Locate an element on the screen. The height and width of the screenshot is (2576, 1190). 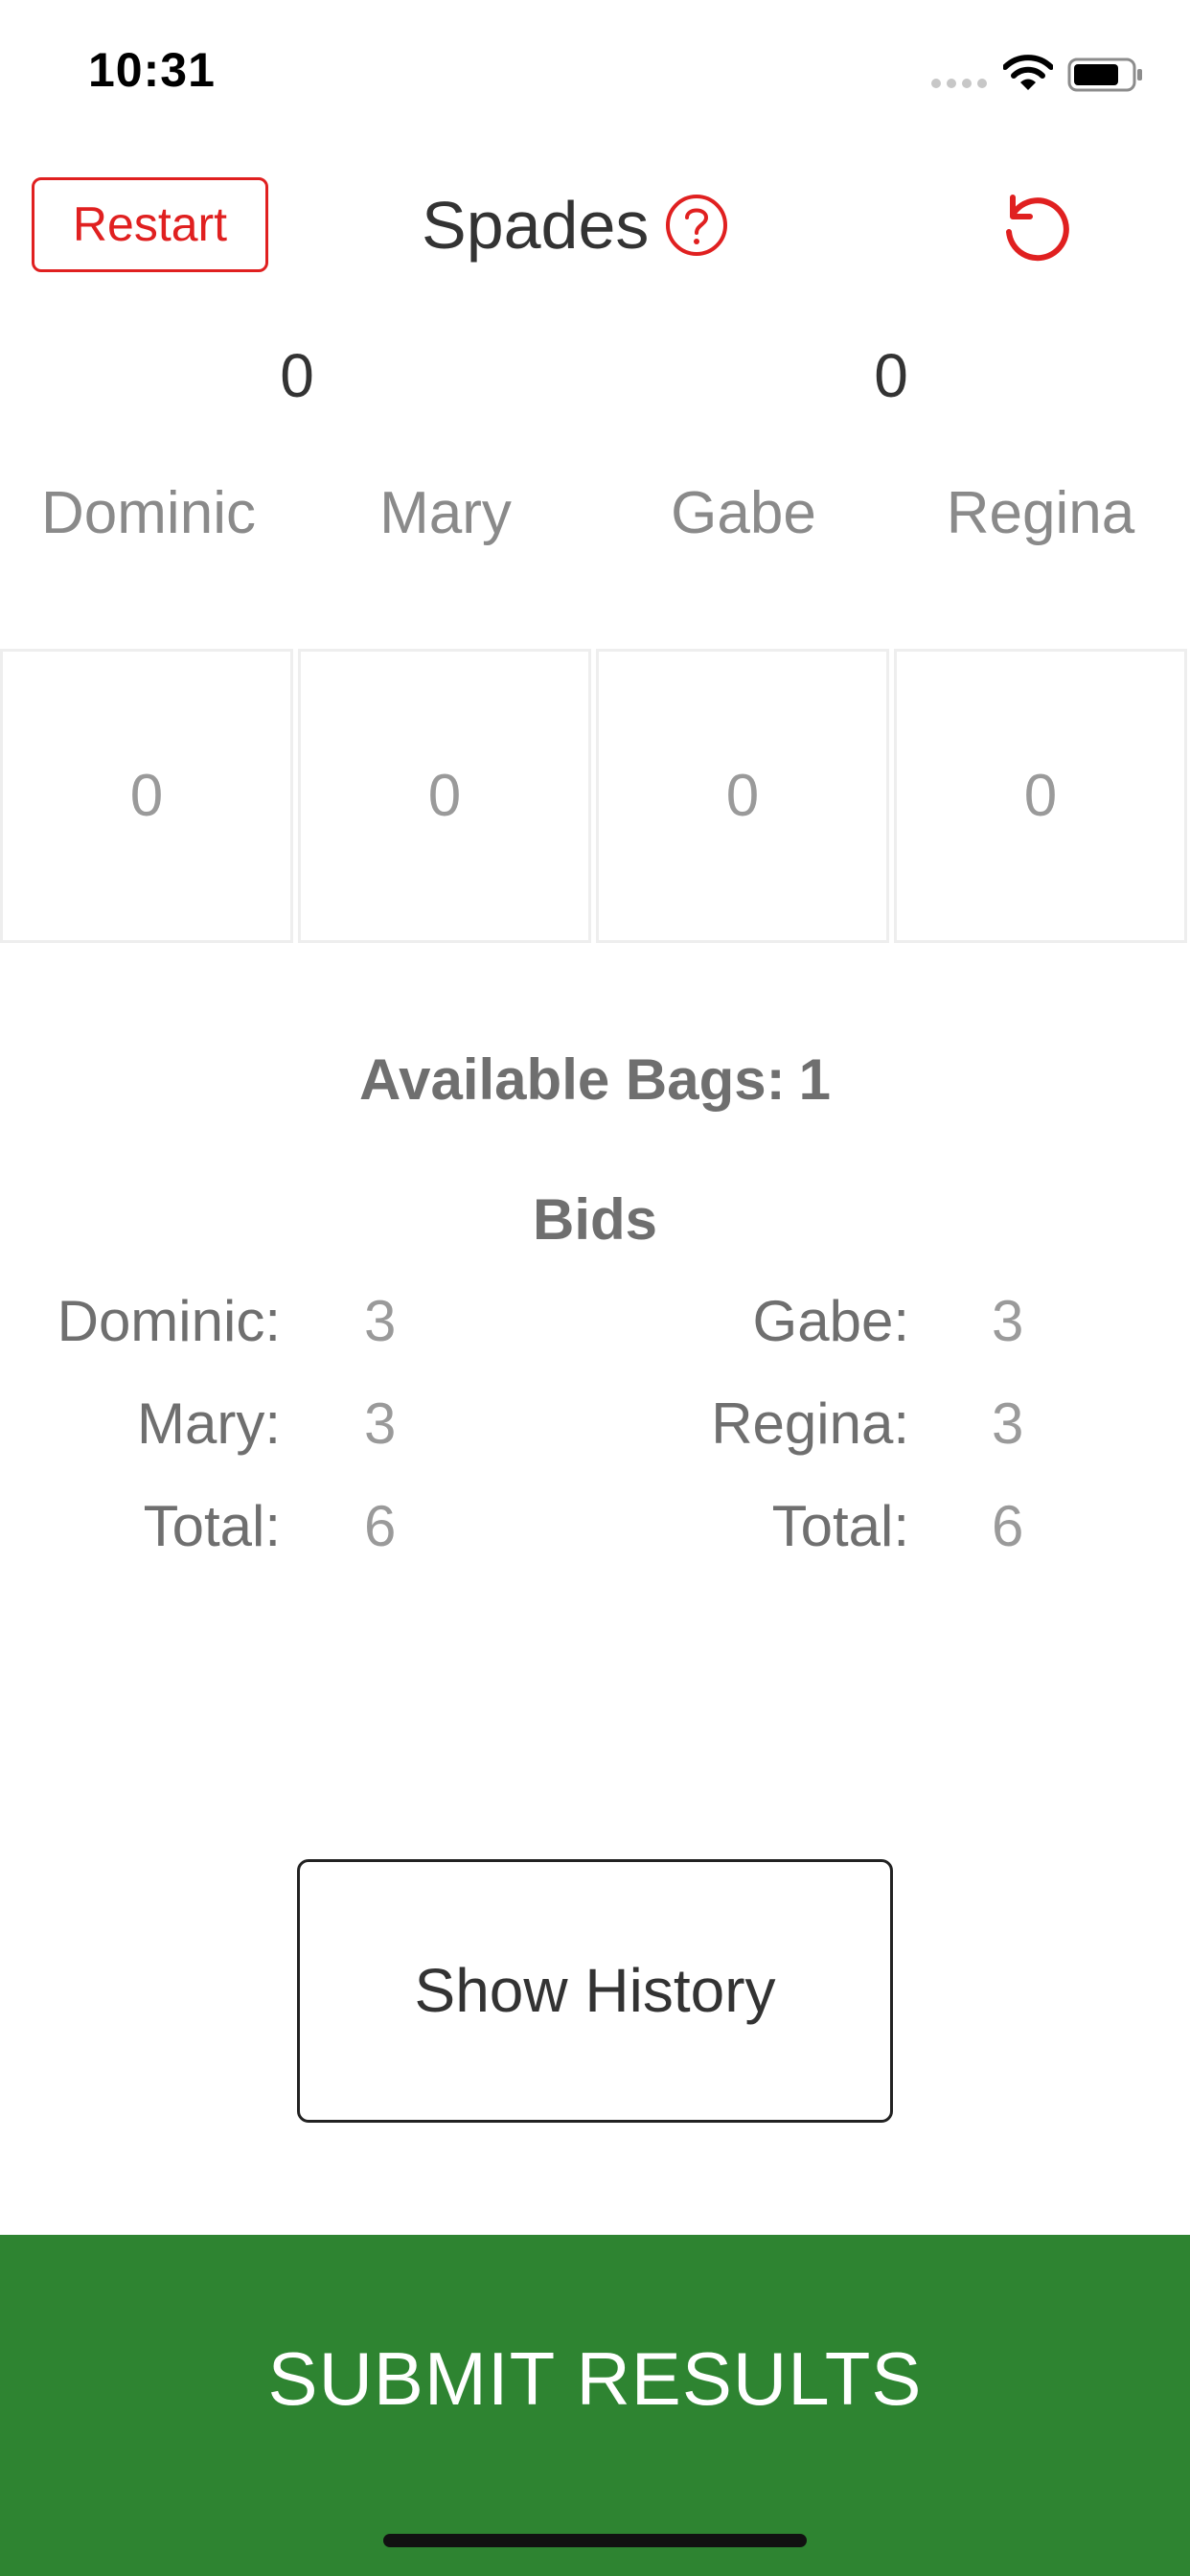
bid-label: Gabe: is located at coordinates (831, 1321).